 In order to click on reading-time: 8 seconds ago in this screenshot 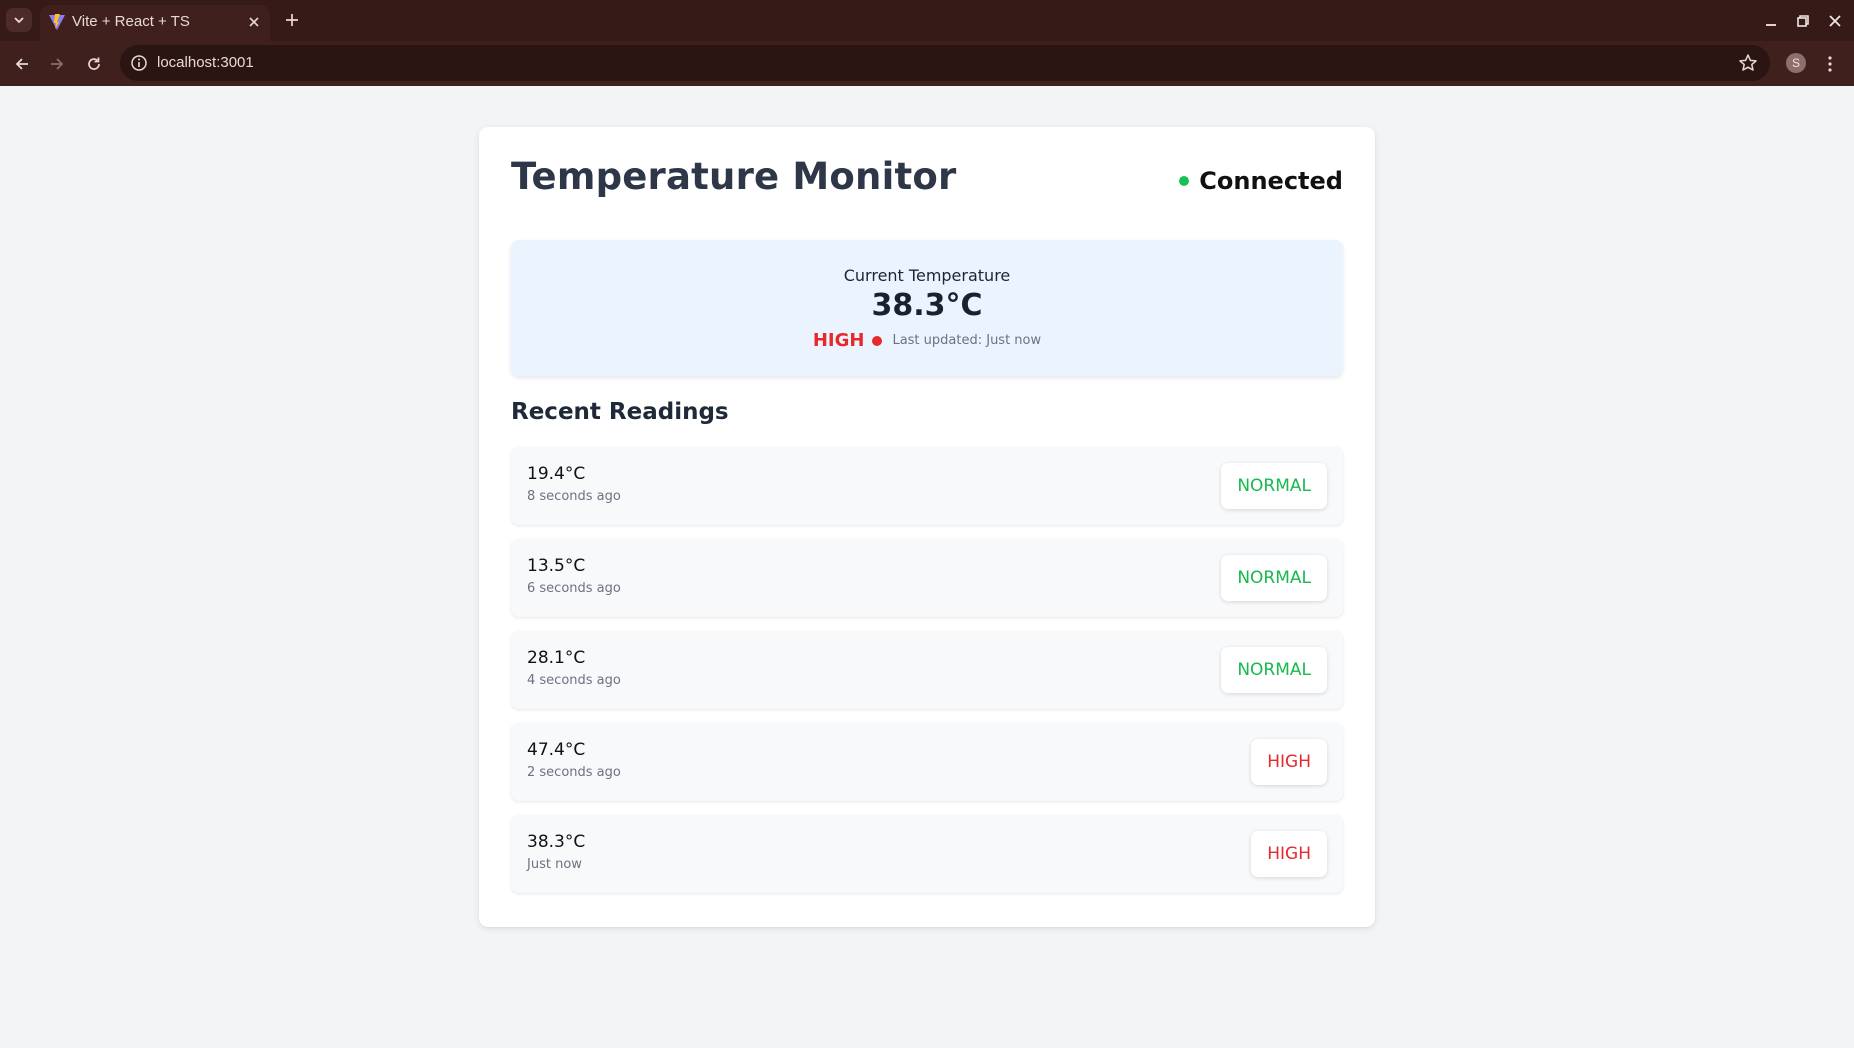, I will do `click(574, 496)`.